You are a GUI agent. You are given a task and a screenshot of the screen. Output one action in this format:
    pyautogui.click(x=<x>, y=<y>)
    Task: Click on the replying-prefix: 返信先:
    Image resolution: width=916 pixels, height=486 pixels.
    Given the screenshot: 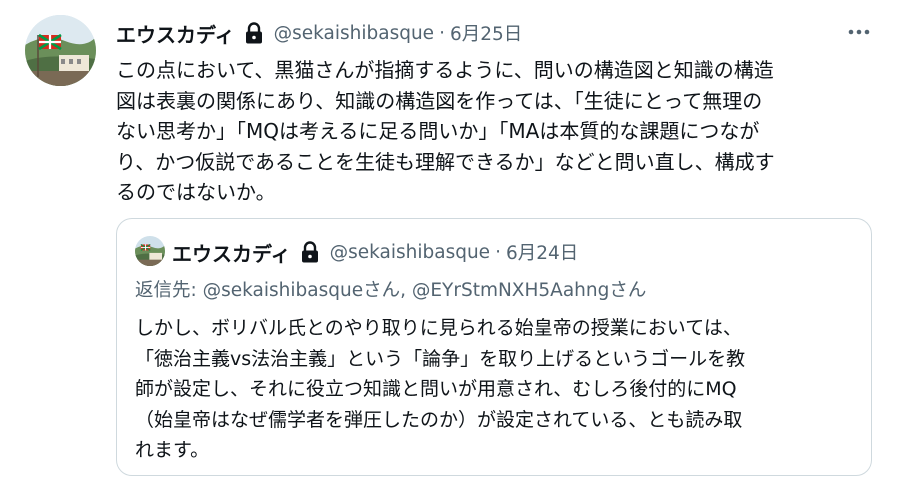 What is the action you would take?
    pyautogui.click(x=169, y=290)
    